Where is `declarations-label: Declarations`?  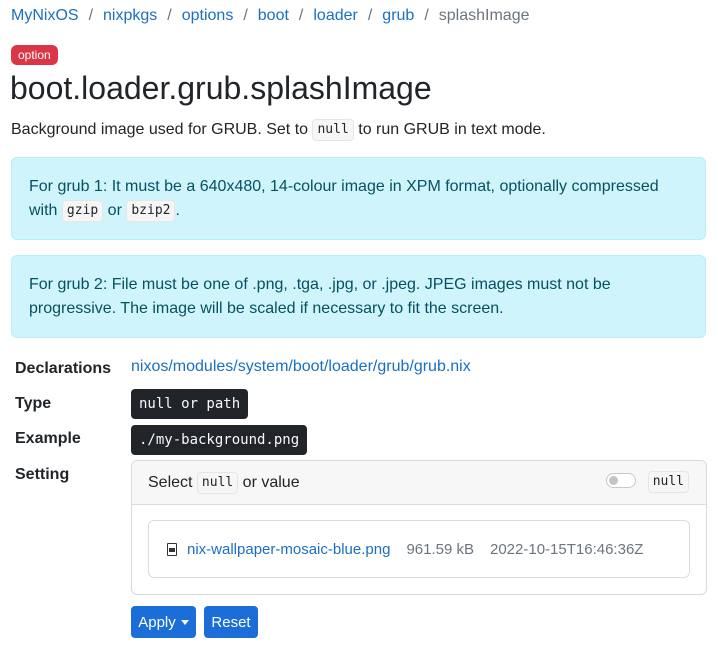
declarations-label: Declarations is located at coordinates (63, 368).